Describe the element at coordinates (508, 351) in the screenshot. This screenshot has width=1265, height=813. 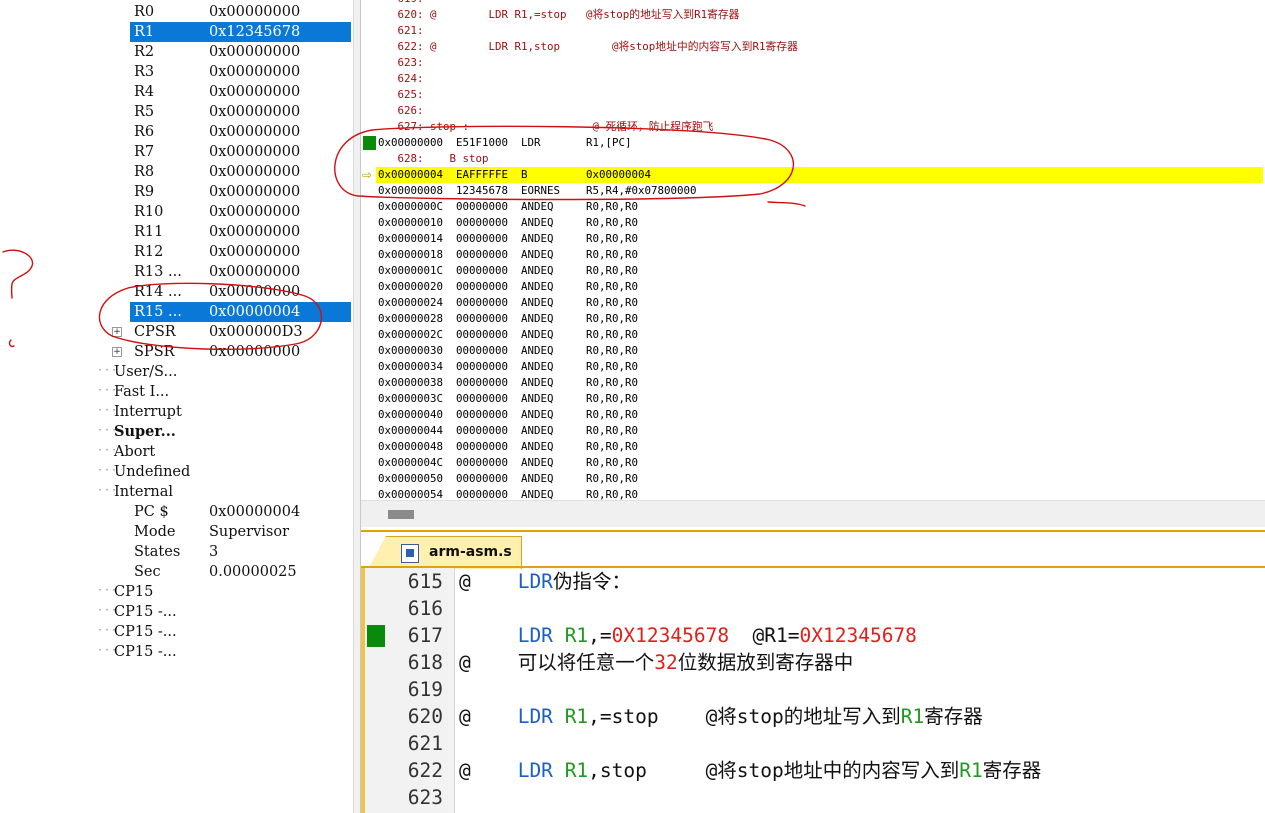
I see `disassembly-line: 0x00000030 00000000 ANDEQ R0,R0,R0` at that location.